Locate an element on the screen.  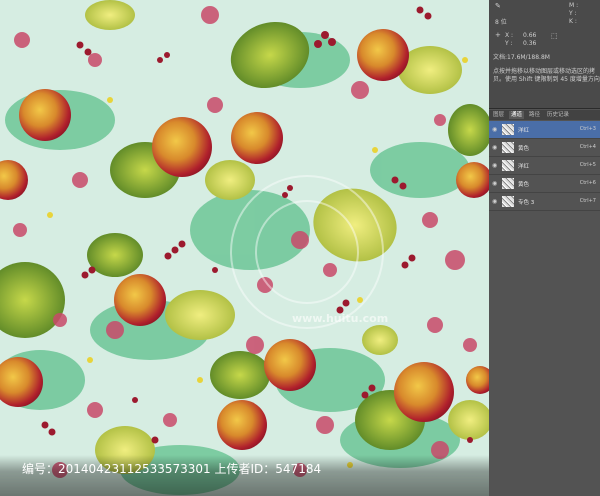
y-label: Y : is located at coordinates (509, 43).